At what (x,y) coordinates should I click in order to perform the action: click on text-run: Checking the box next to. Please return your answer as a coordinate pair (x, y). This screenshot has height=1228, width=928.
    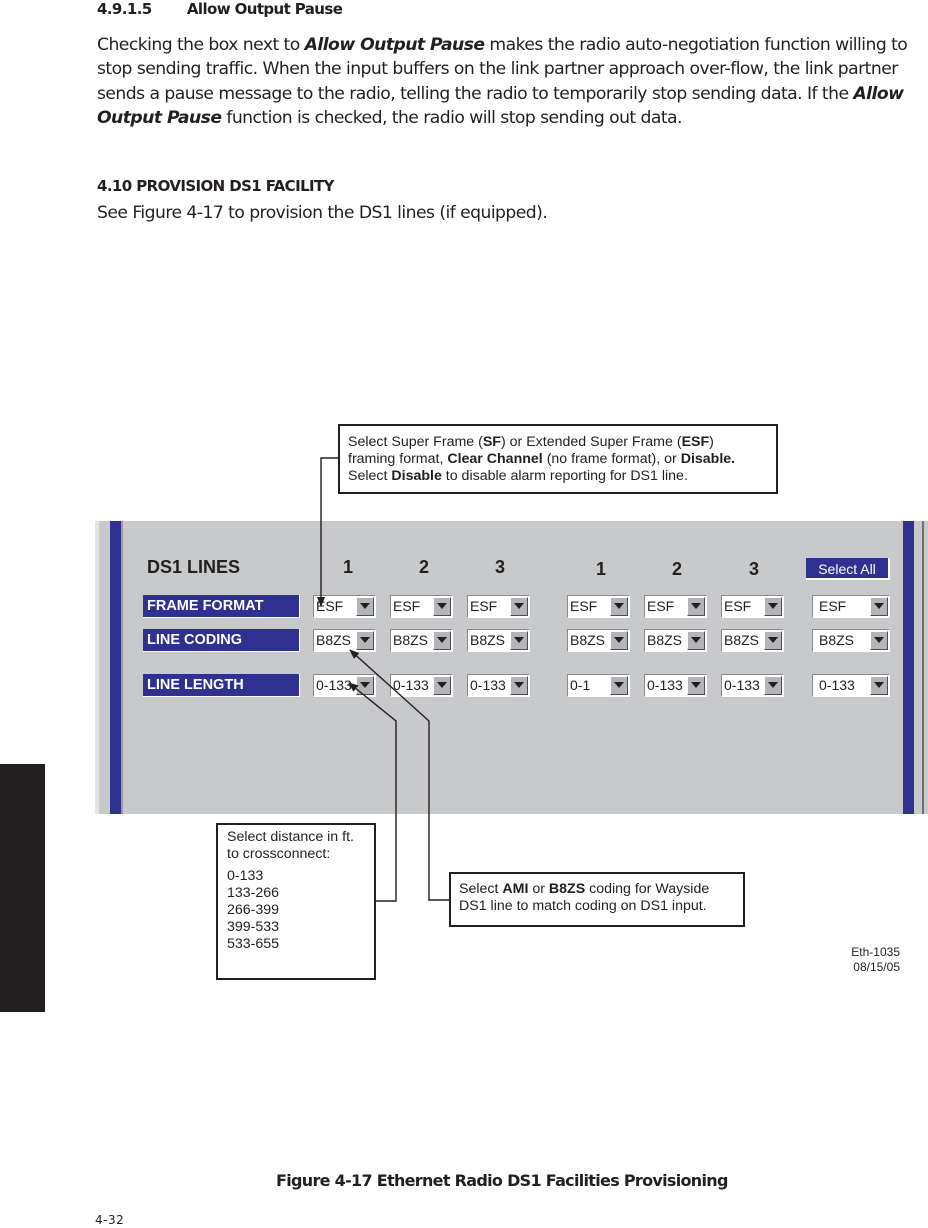
    Looking at the image, I should click on (201, 45).